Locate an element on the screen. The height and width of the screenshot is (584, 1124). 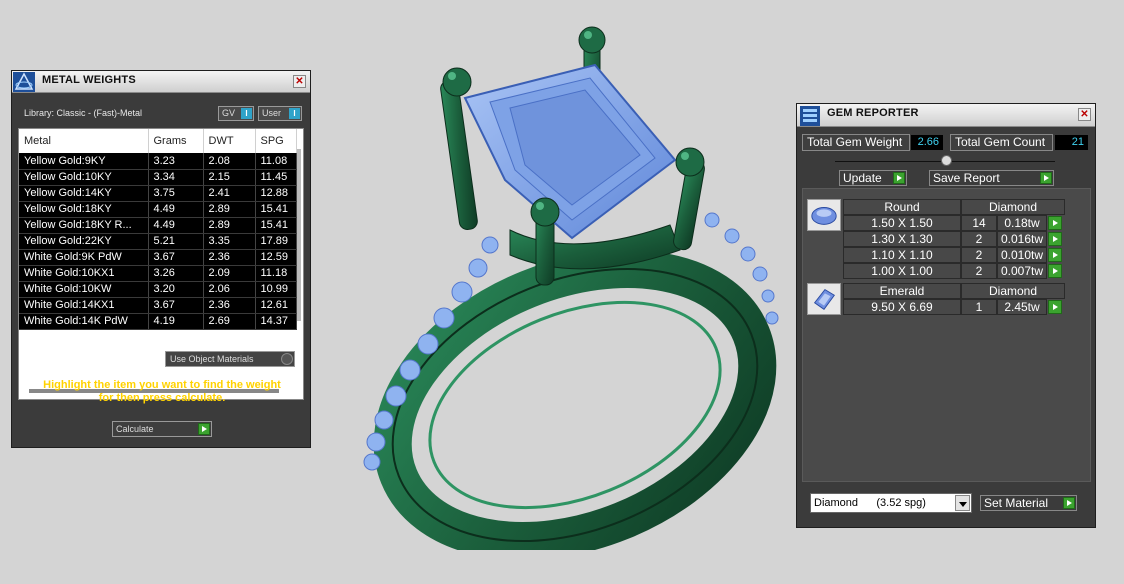
cell-dwt: 2.36 is located at coordinates (229, 305).